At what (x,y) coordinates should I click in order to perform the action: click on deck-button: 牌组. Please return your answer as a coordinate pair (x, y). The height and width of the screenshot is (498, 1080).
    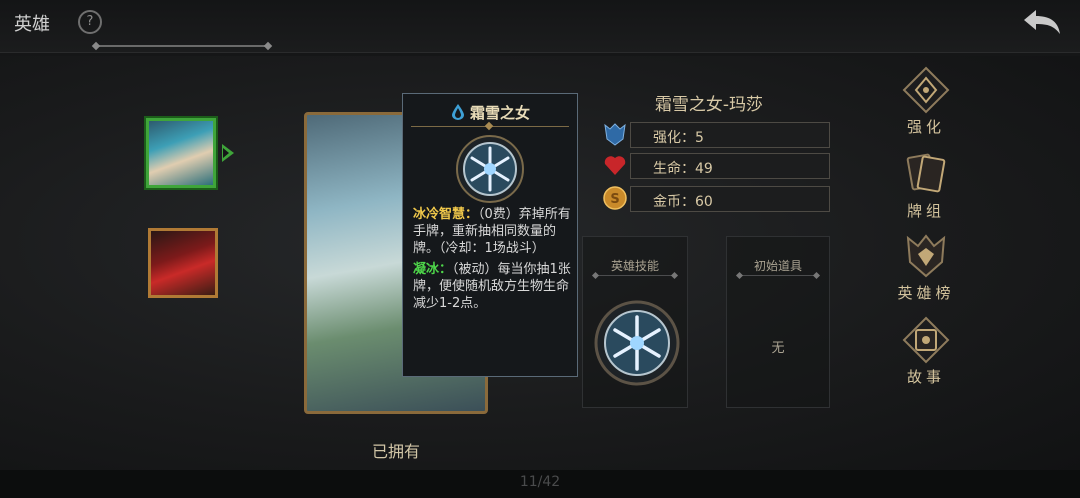
    Looking at the image, I should click on (926, 185).